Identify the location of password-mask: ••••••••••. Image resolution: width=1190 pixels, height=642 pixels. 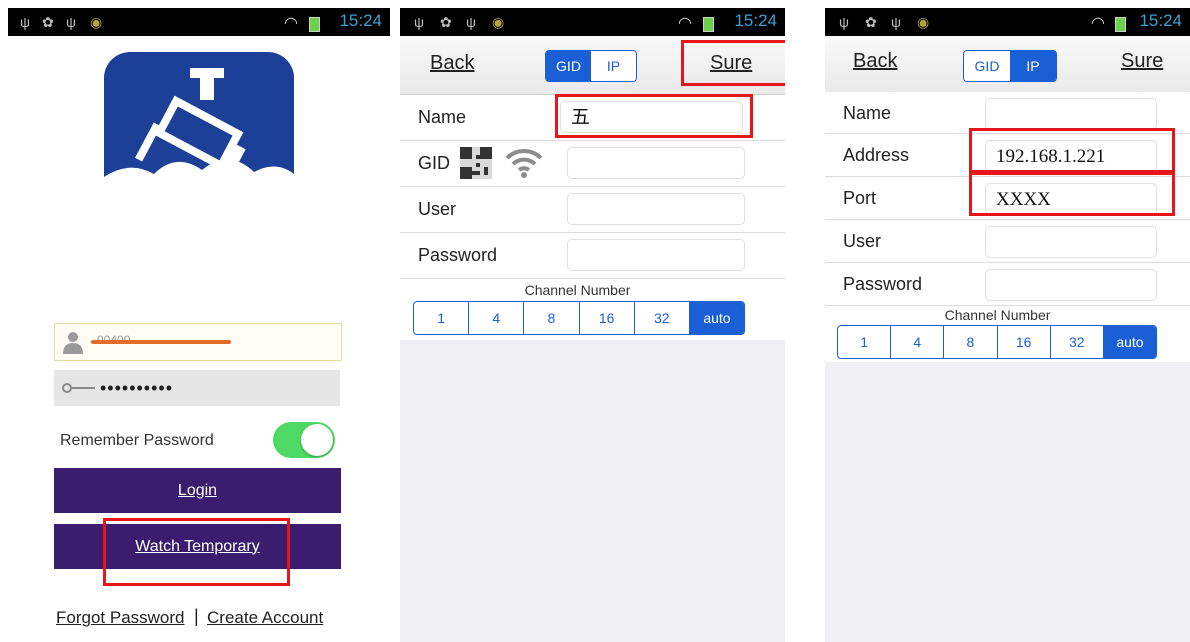
(137, 388).